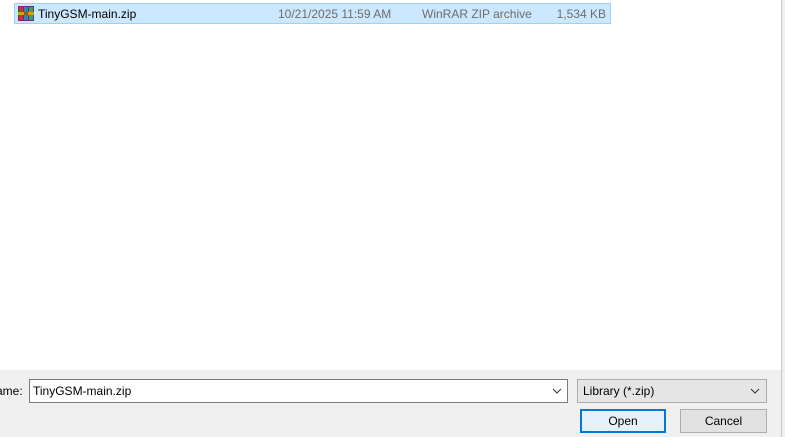 This screenshot has width=785, height=437. What do you see at coordinates (26, 13) in the screenshot?
I see `winrar-archive-icon` at bounding box center [26, 13].